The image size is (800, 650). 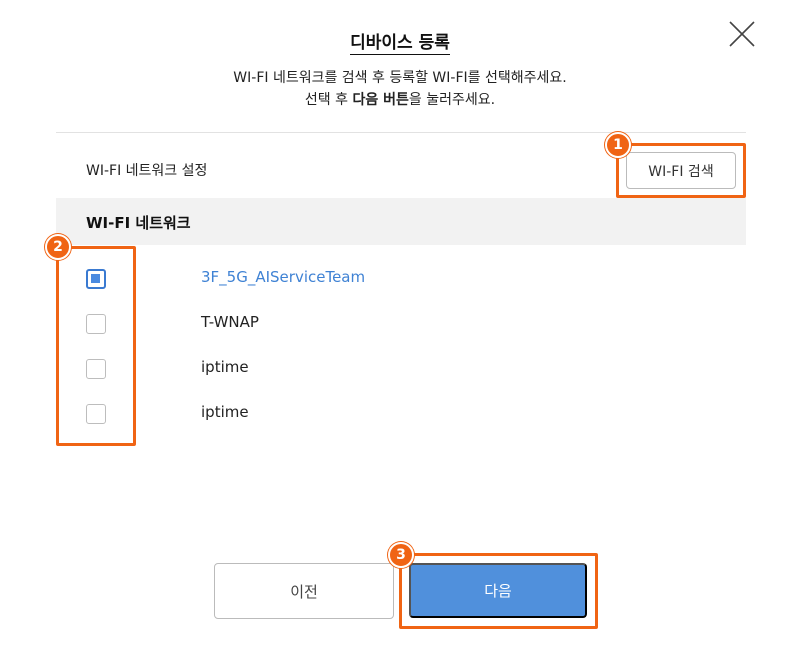 I want to click on dialog-title: 디바이스 등록, so click(x=400, y=41).